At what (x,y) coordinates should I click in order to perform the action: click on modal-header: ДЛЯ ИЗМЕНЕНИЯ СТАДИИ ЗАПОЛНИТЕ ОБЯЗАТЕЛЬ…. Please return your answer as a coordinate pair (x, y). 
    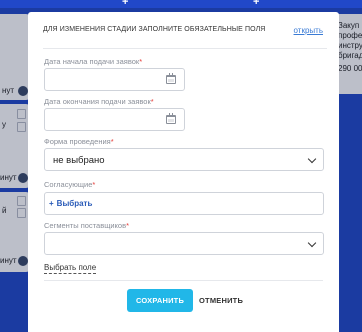
    Looking at the image, I should click on (185, 37).